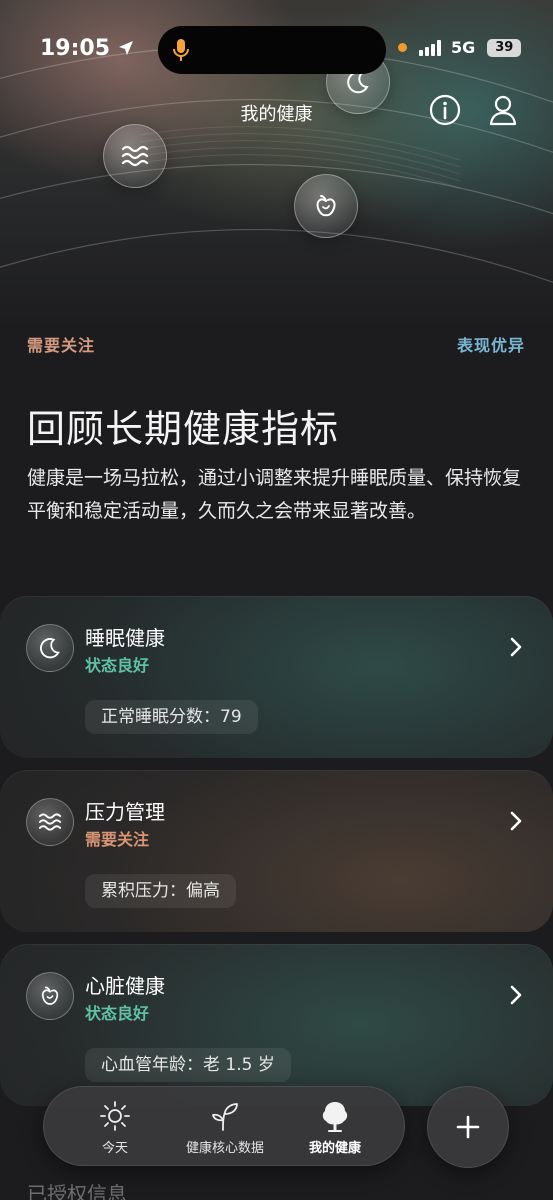 The height and width of the screenshot is (1200, 553). I want to click on battery-level: 39, so click(504, 47).